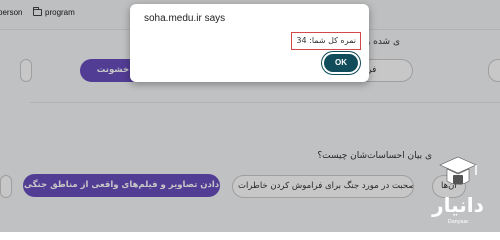  I want to click on logo-subtitle: Danyaar, so click(458, 222).